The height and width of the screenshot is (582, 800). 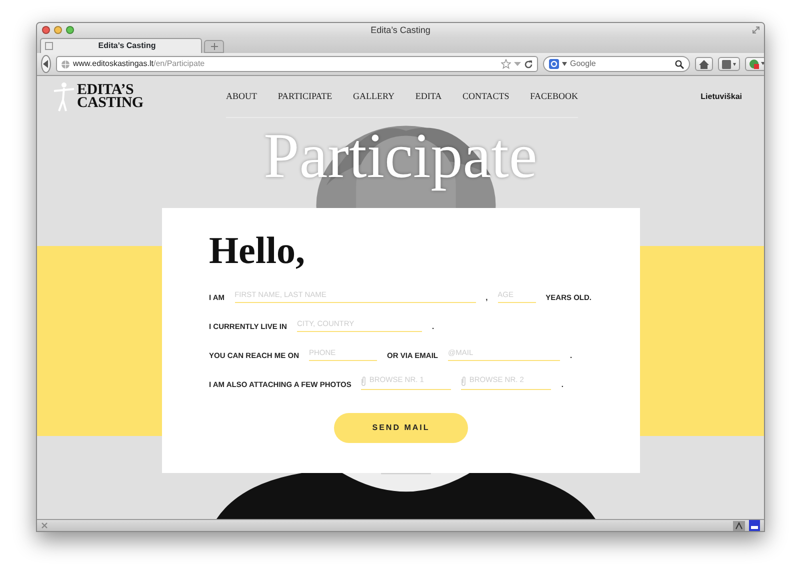 I want to click on nav-link: PARTICIPATE, so click(x=305, y=97).